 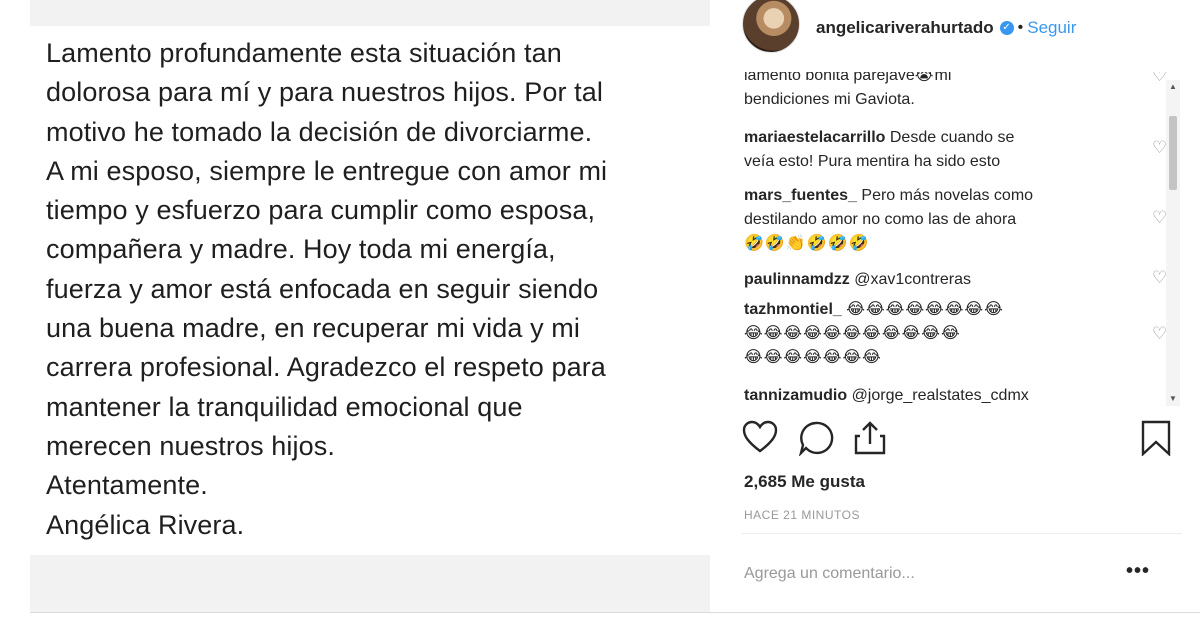 I want to click on comment-text: destilando amor no como las de ahora, so click(x=880, y=219).